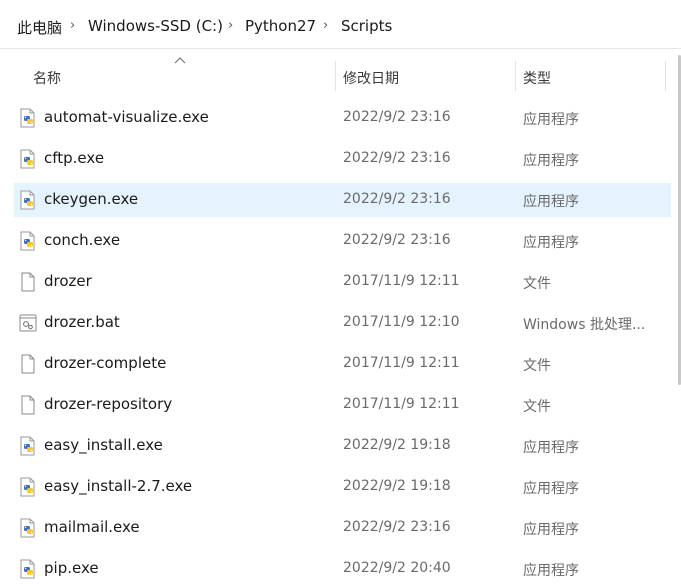  I want to click on breadcrumb-this-pc: 此电脑, so click(39, 27).